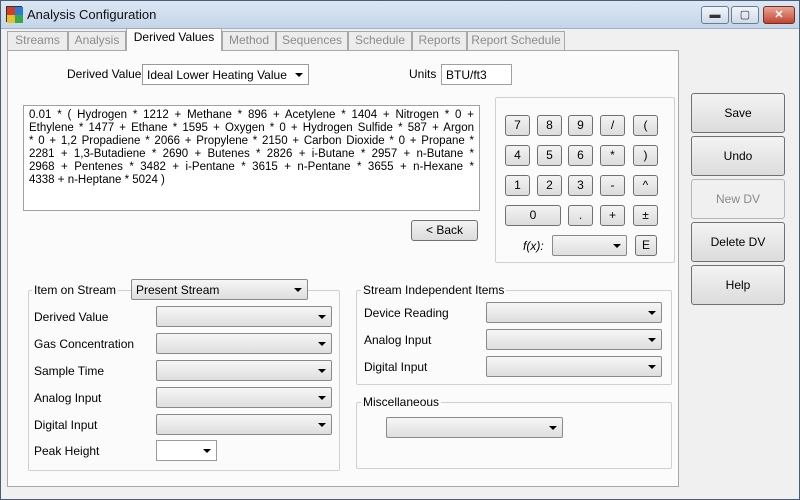 The height and width of the screenshot is (500, 800). Describe the element at coordinates (612, 185) in the screenshot. I see `key-minus: -` at that location.